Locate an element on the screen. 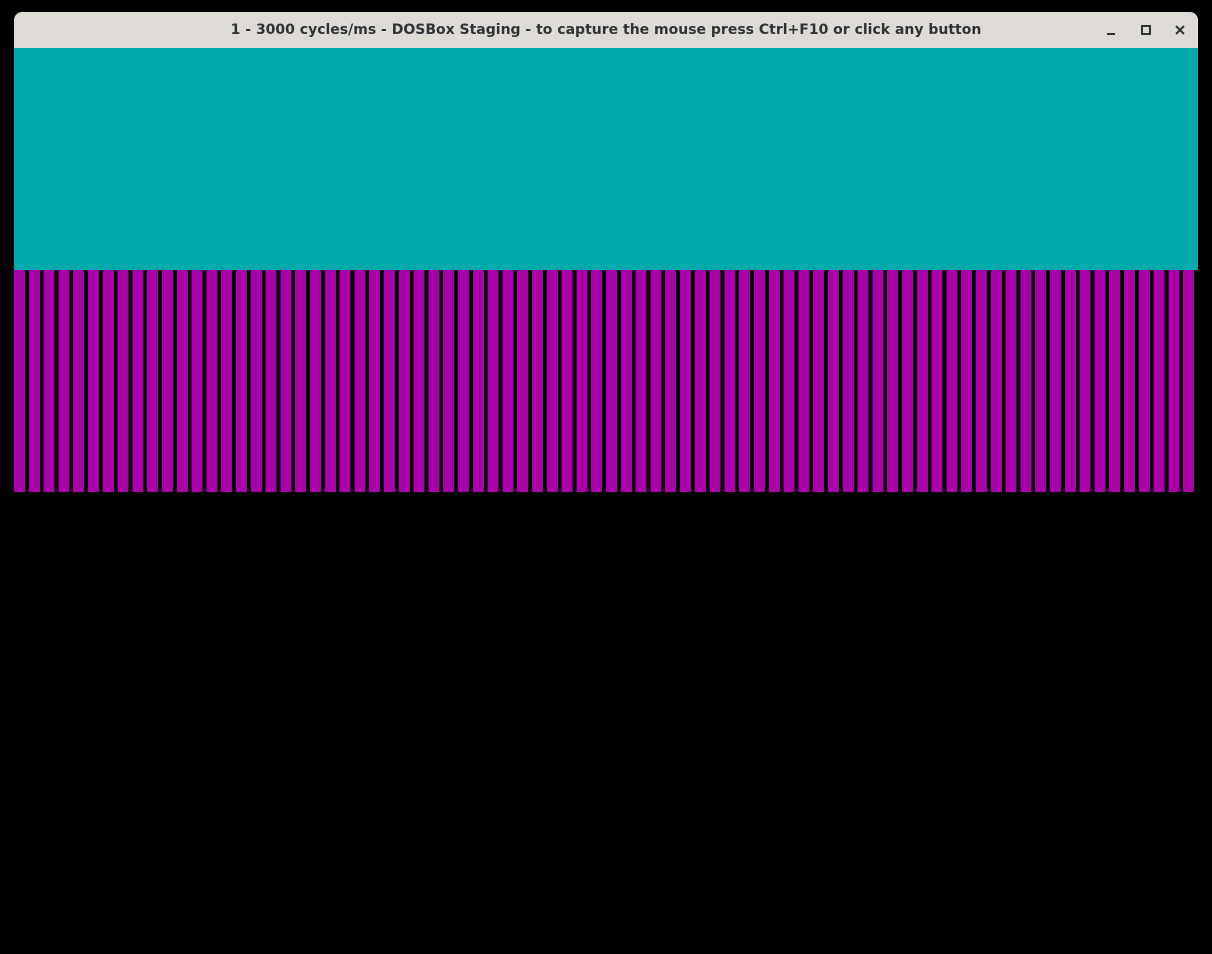  minimize-button is located at coordinates (1111, 30).